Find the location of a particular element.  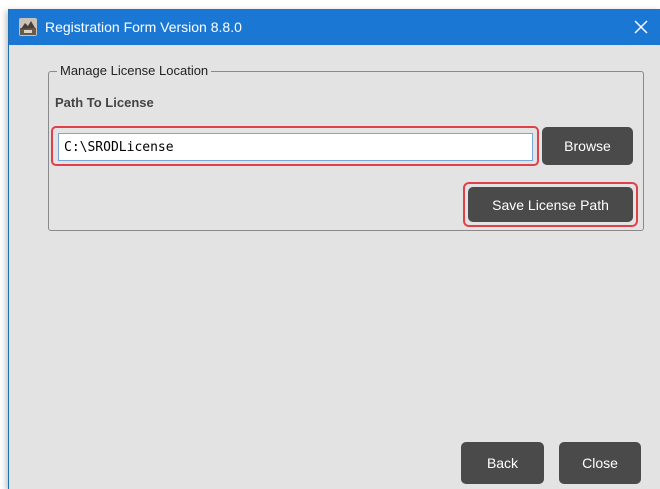

close-icon is located at coordinates (641, 27).